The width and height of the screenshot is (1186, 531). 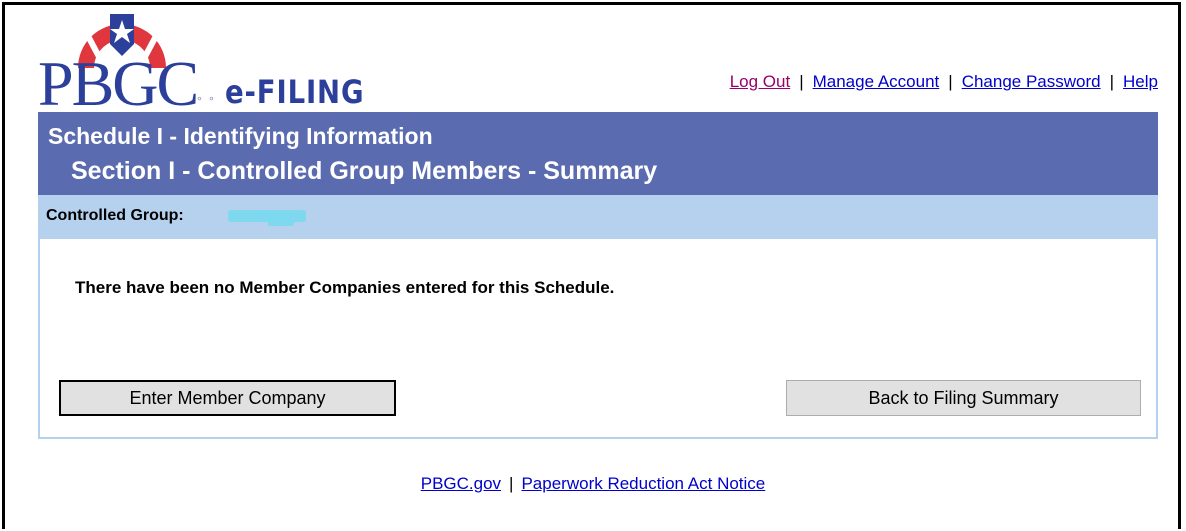 I want to click on footer-links: PBGC.gov | Paperwork Reduction Act Notice, so click(x=593, y=484).